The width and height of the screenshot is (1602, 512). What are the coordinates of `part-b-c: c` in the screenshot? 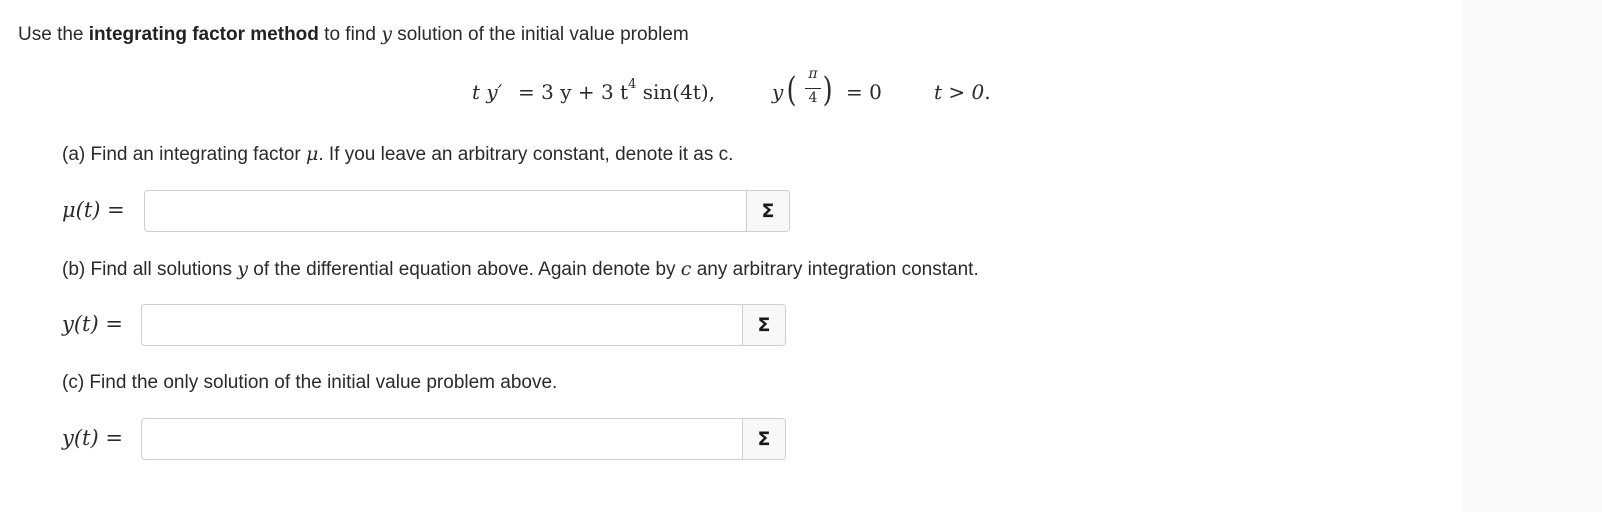 It's located at (686, 269).